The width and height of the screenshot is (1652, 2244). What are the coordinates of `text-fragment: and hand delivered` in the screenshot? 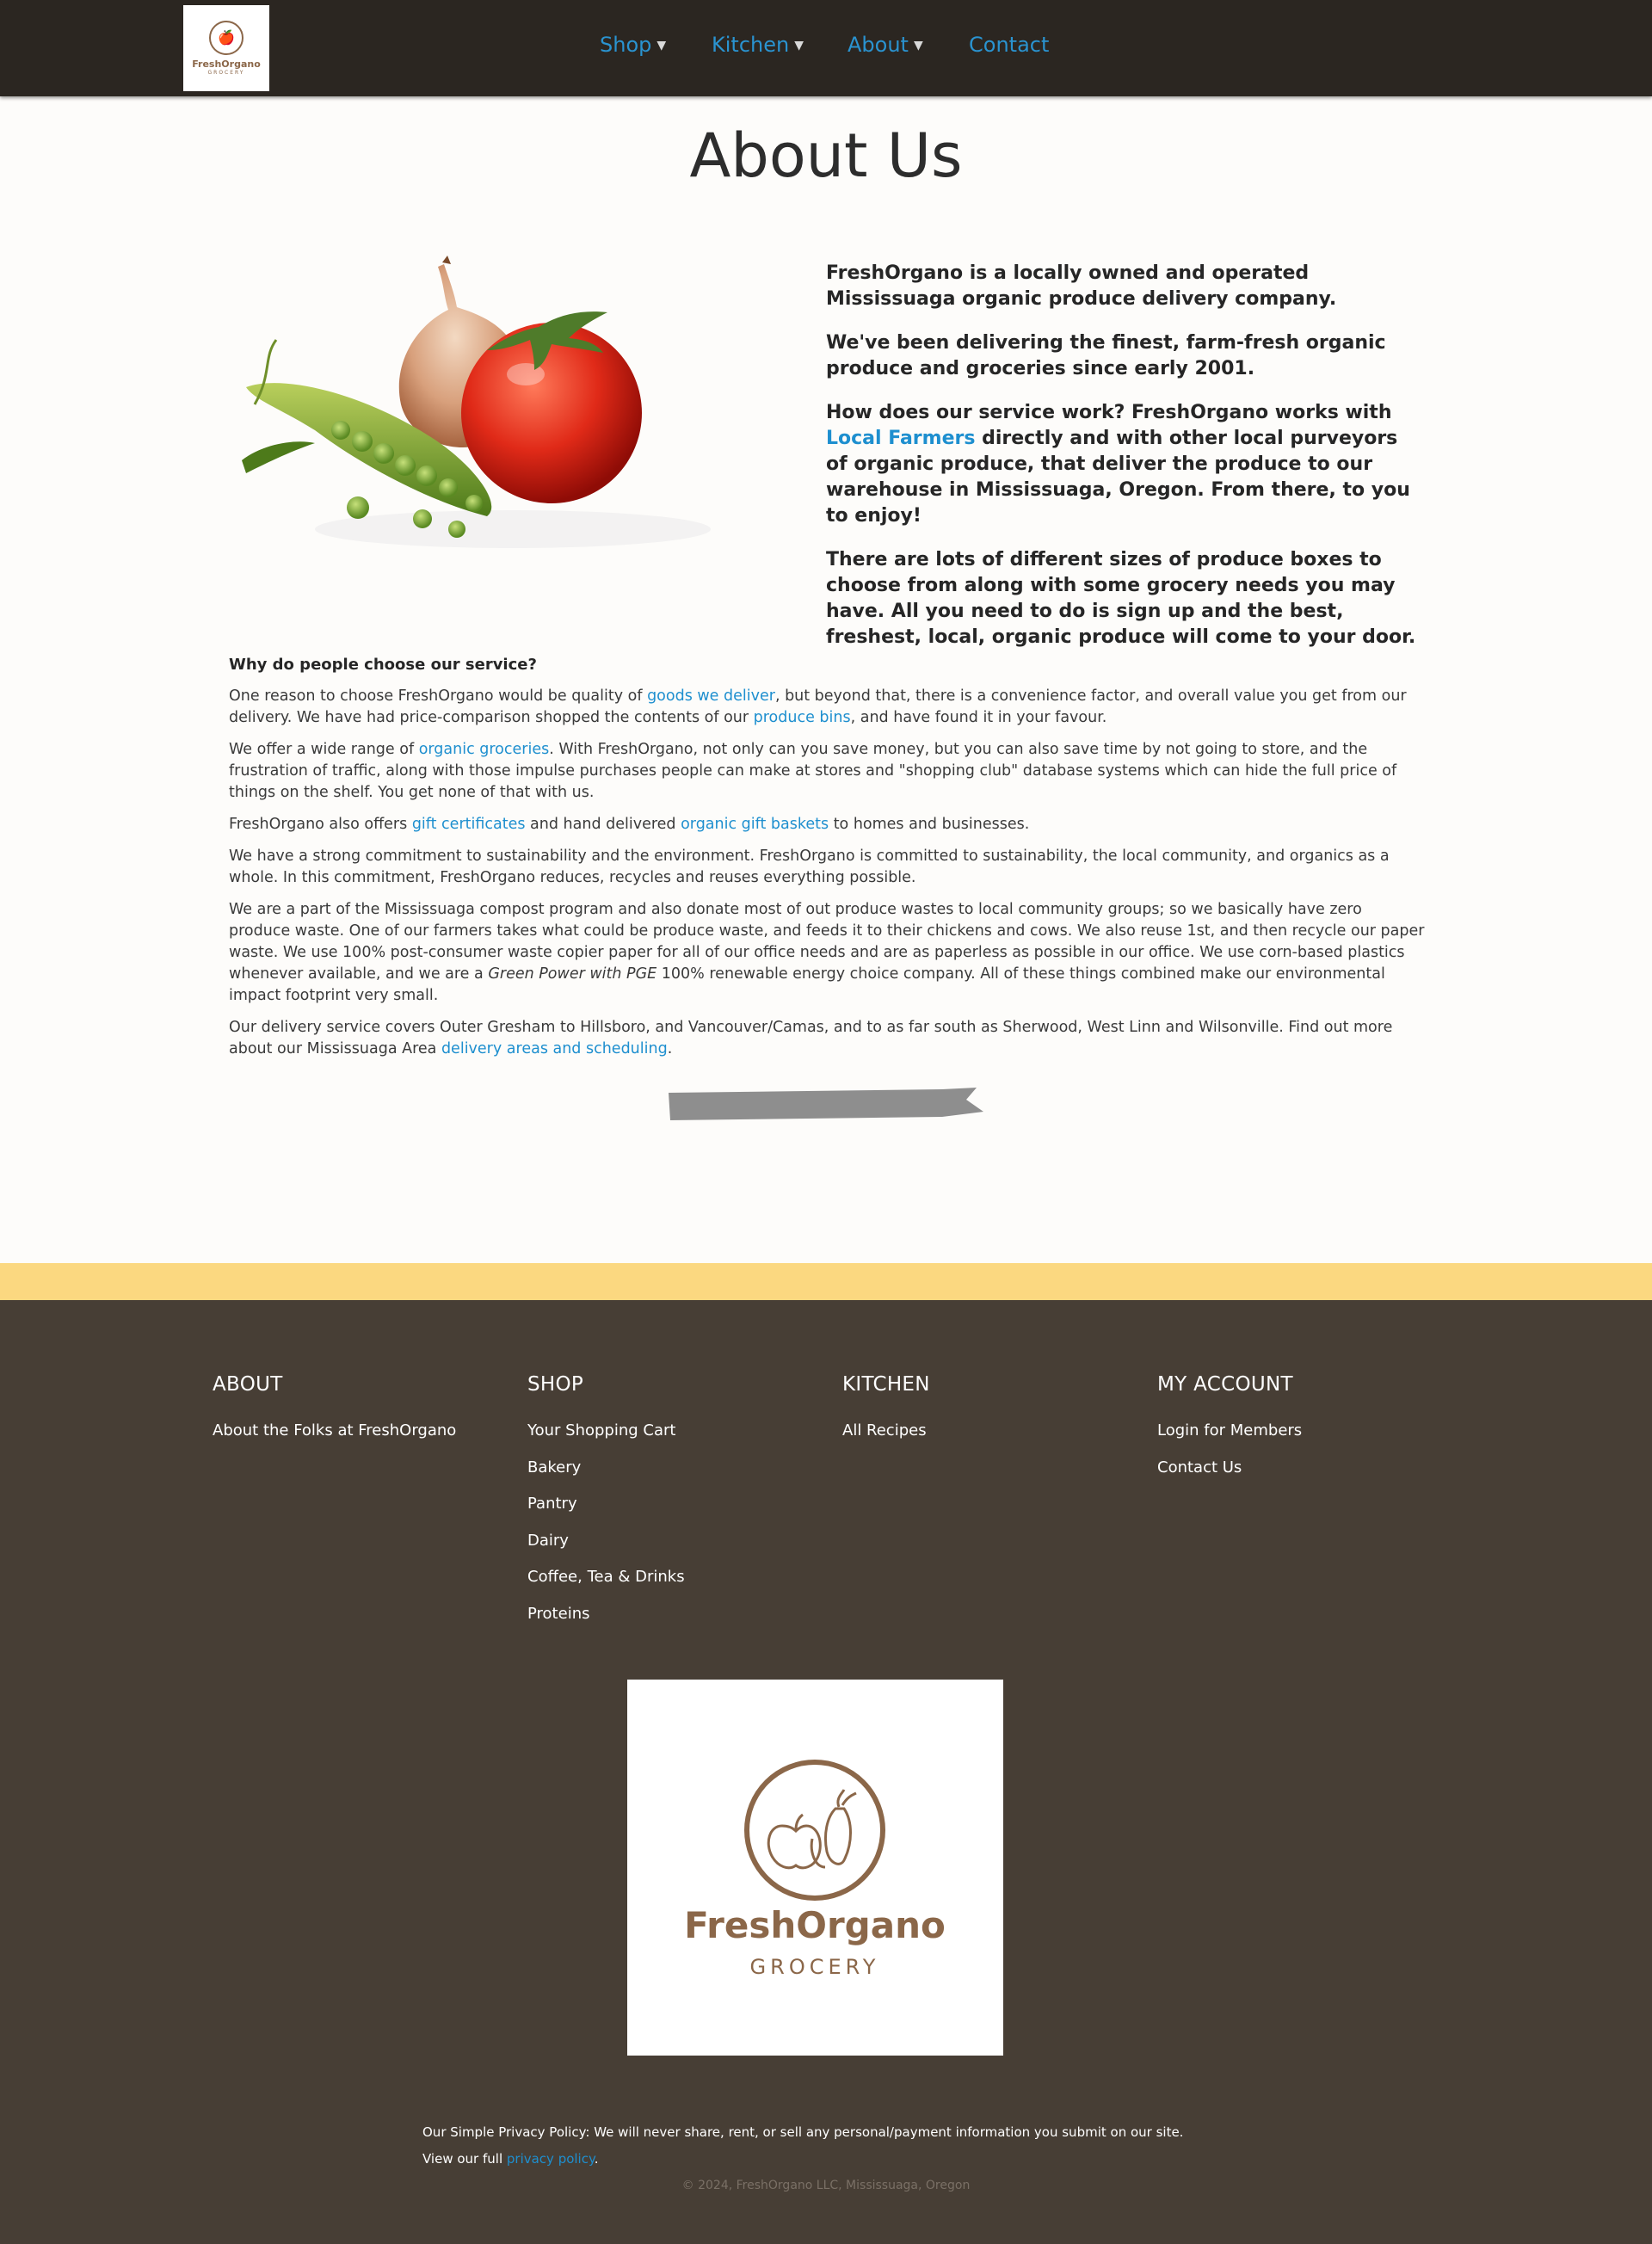 It's located at (603, 824).